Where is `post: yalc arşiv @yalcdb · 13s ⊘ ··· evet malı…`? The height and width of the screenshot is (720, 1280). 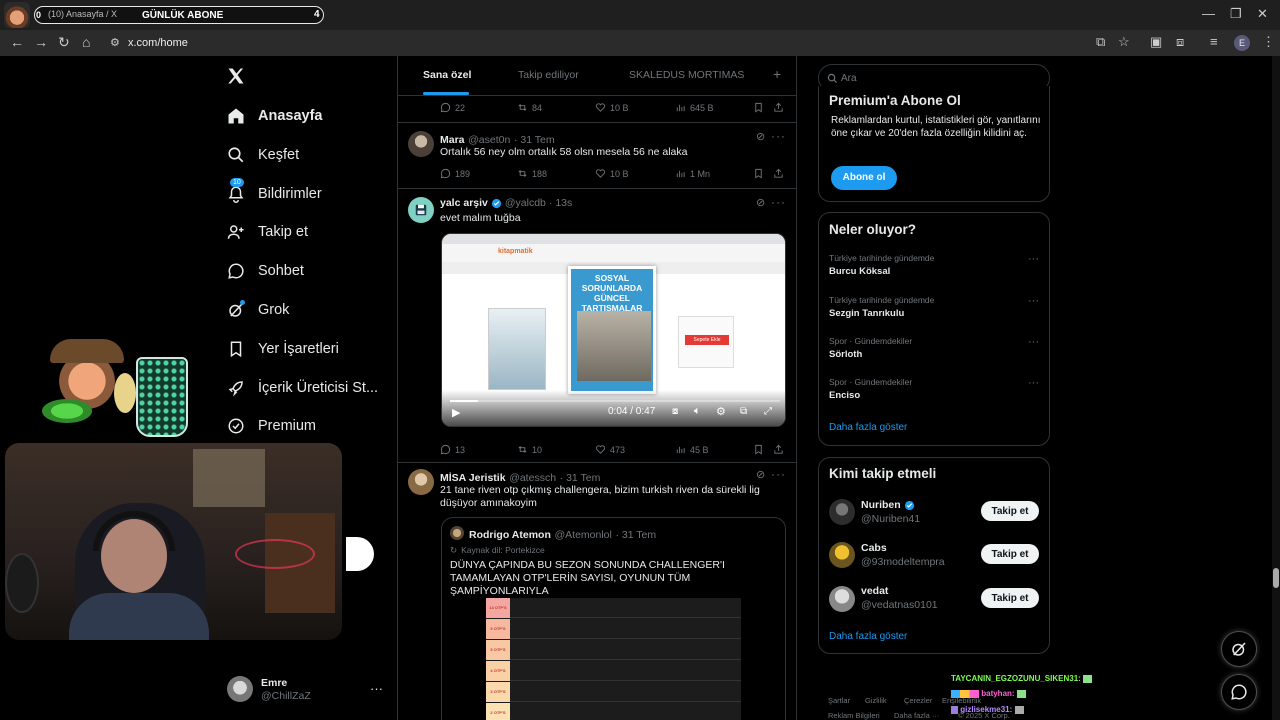 post: yalc arşiv @yalcdb · 13s ⊘ ··· evet malı… is located at coordinates (597, 326).